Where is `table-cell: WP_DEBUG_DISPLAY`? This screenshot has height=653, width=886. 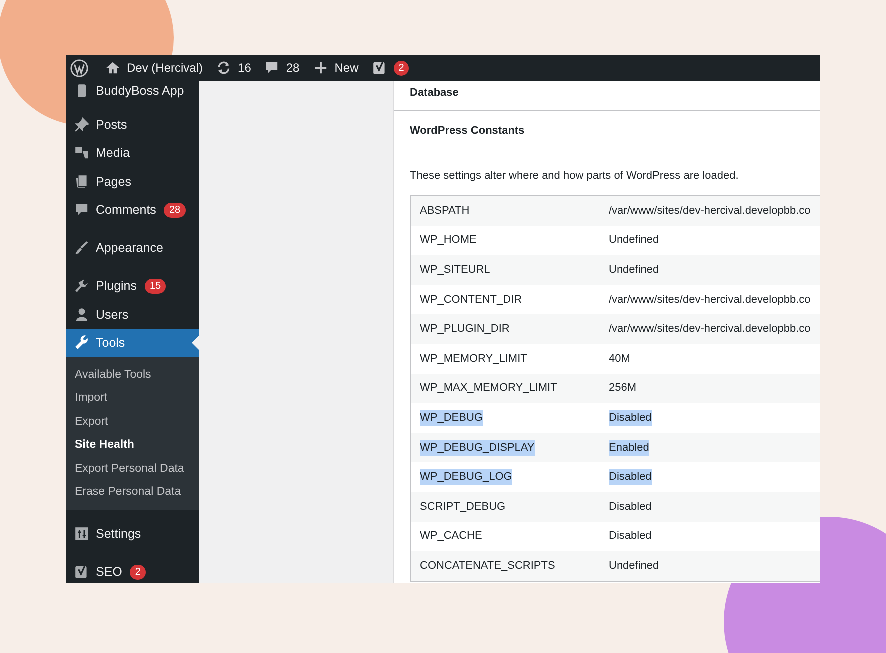
table-cell: WP_DEBUG_DISPLAY is located at coordinates (477, 448).